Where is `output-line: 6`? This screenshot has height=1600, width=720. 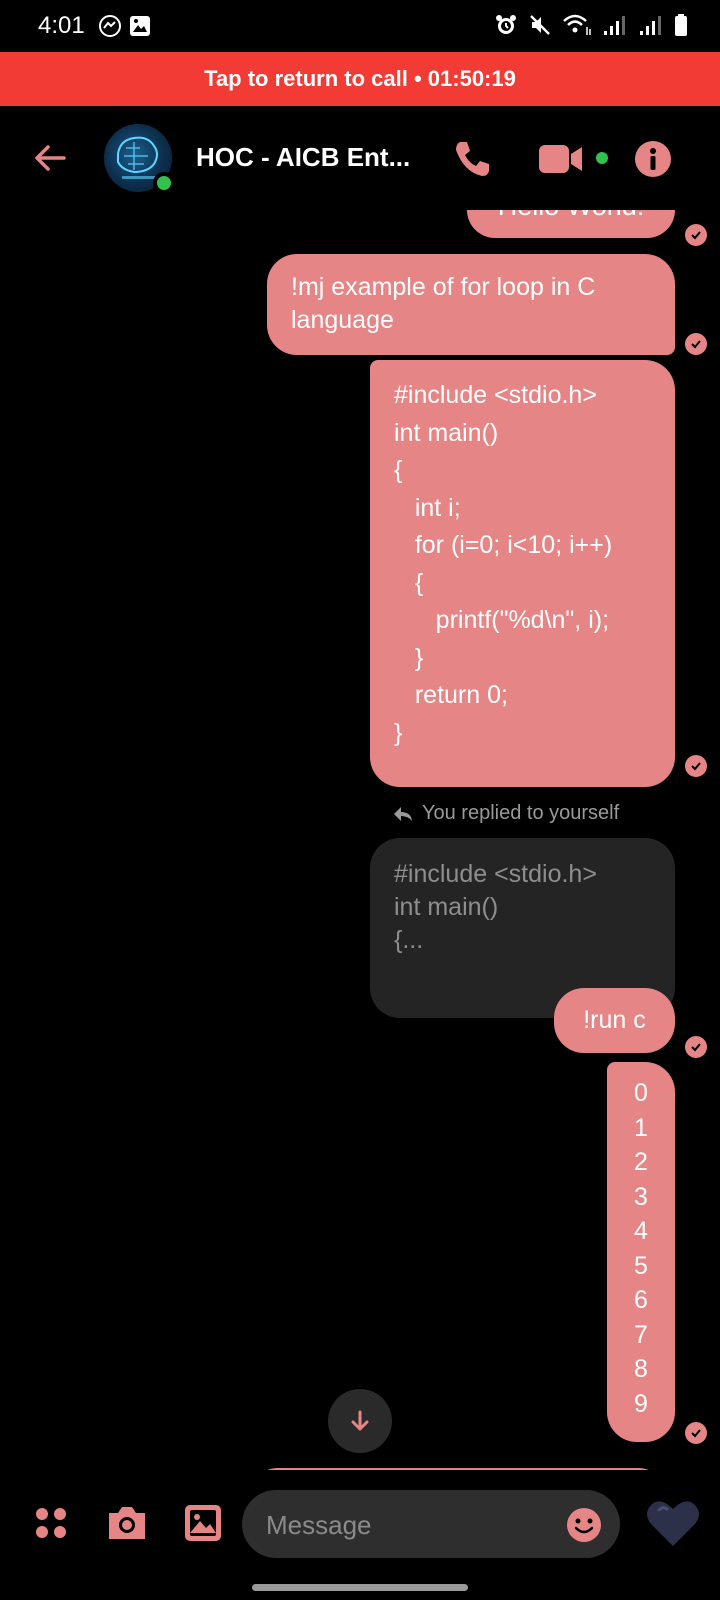
output-line: 6 is located at coordinates (641, 1300).